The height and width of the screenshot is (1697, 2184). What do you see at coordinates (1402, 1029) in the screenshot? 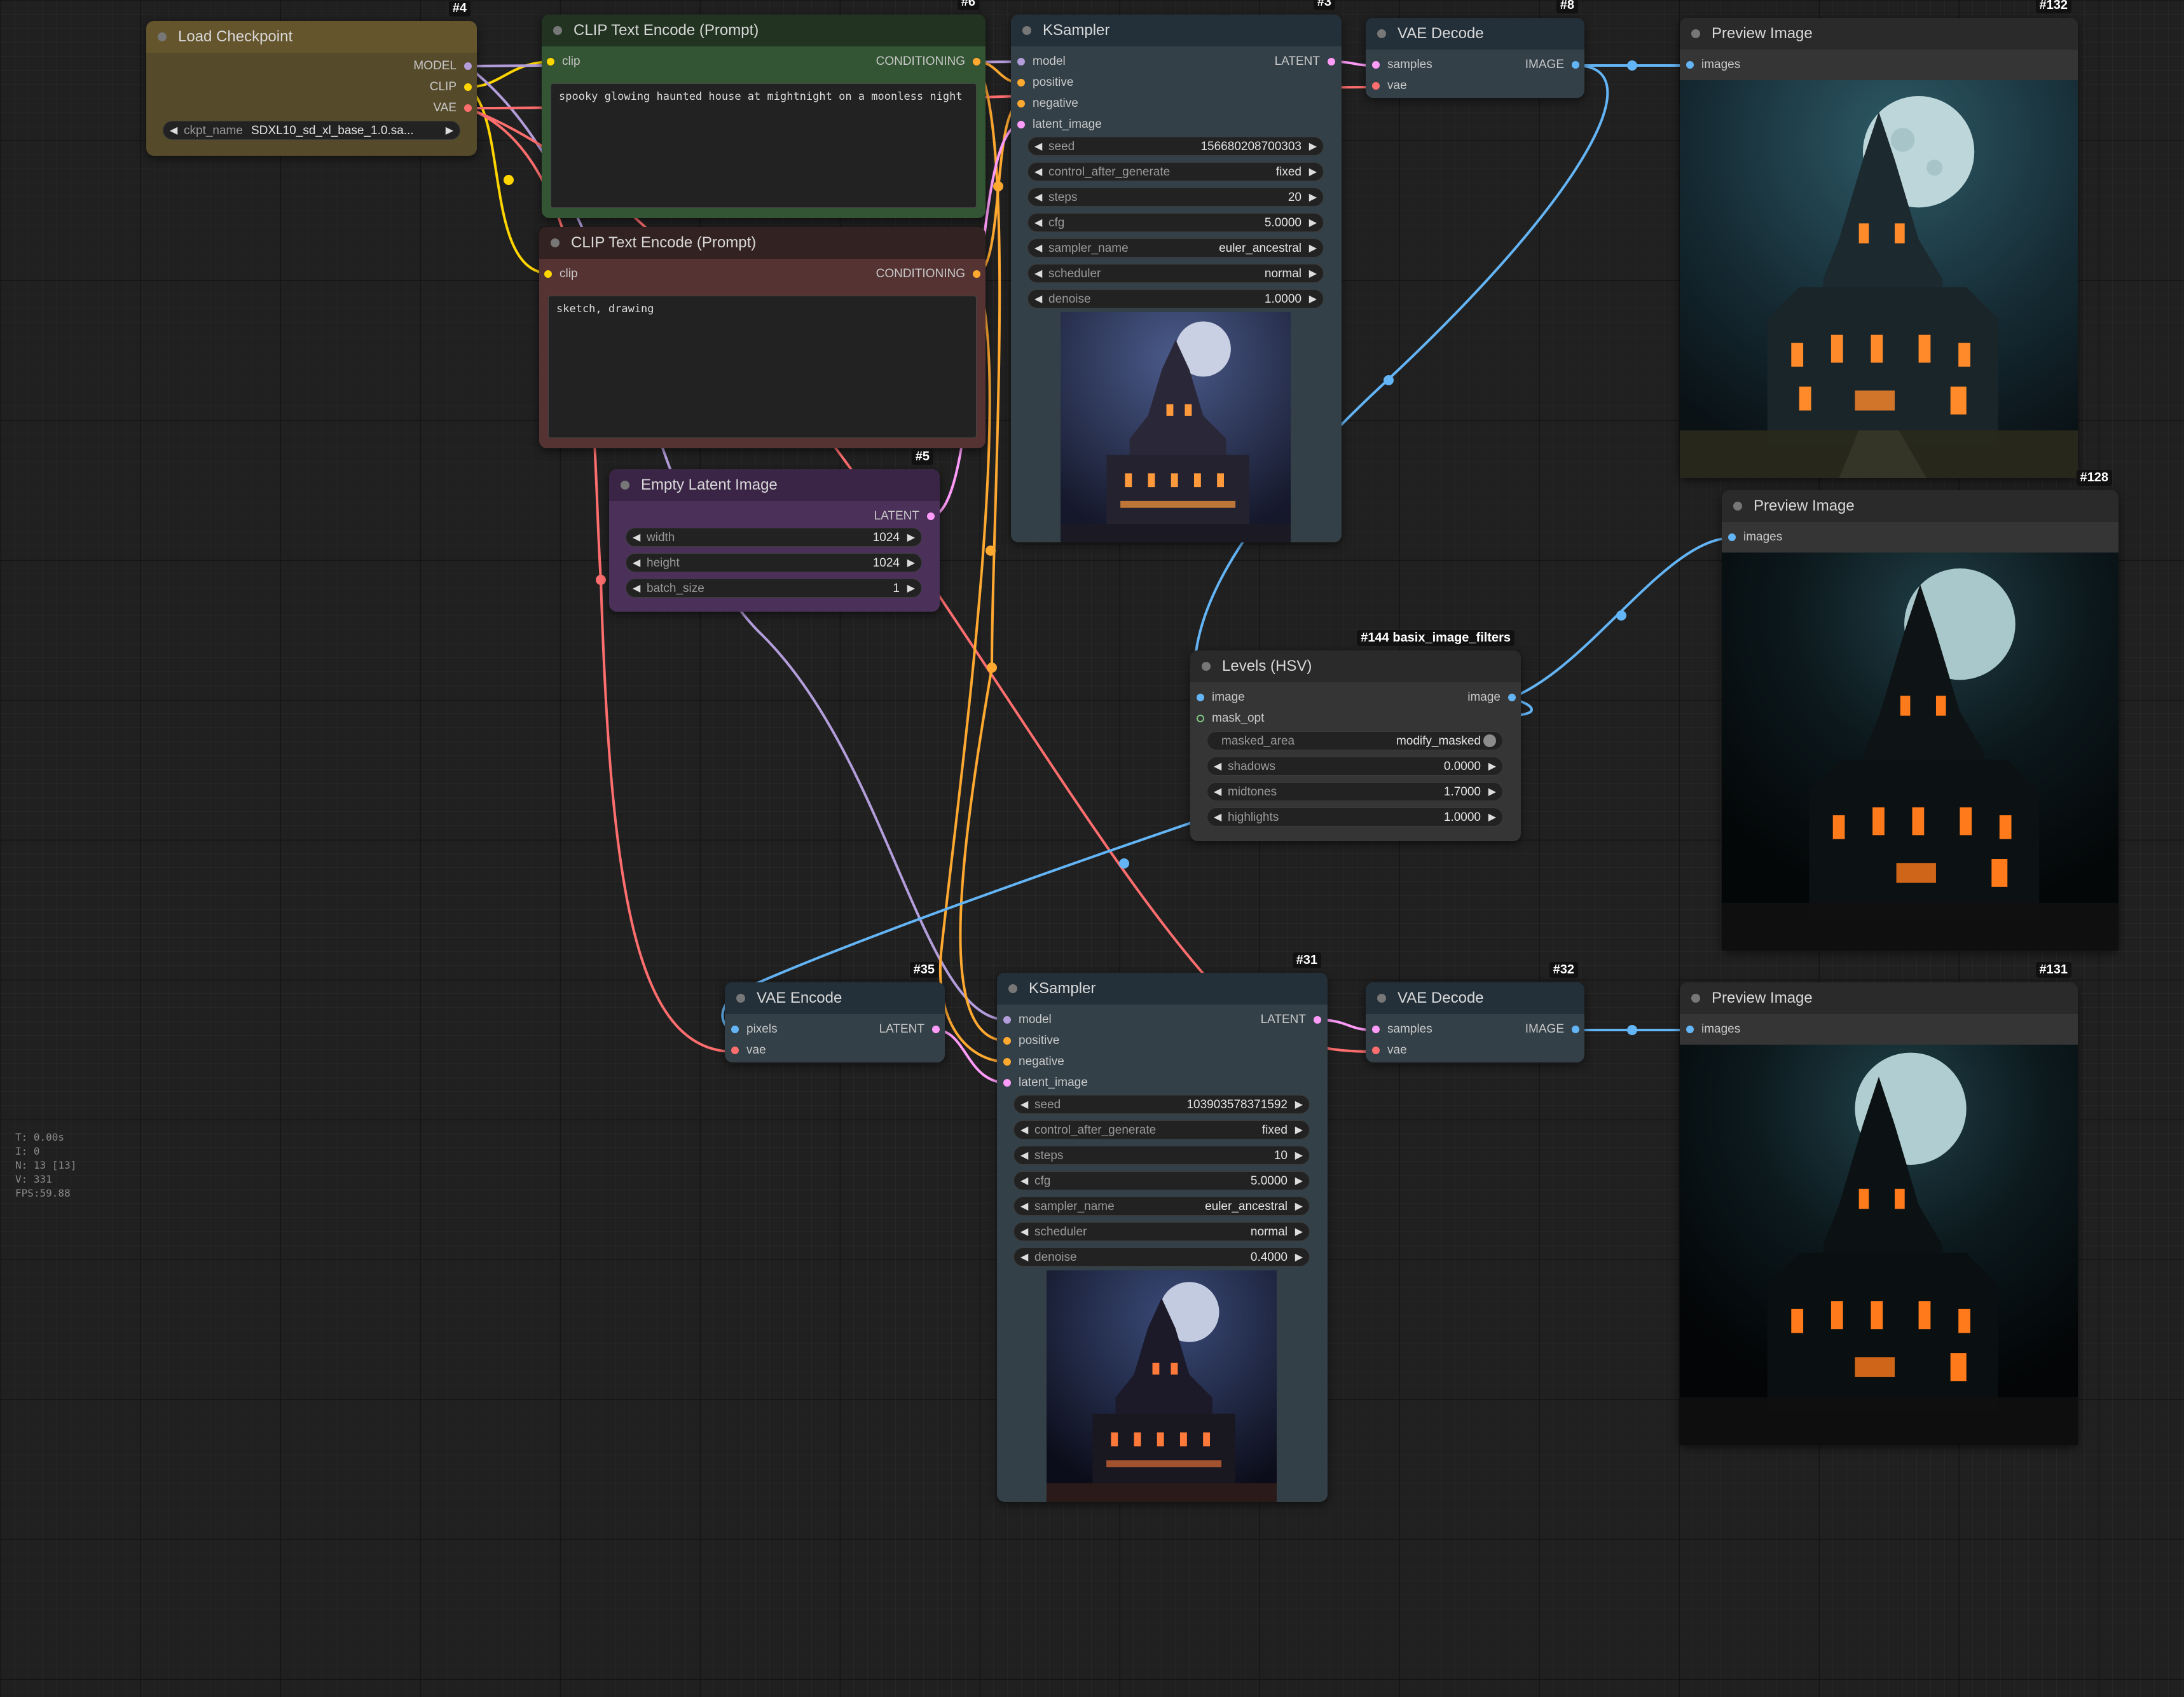
I see `input-samples: samples` at bounding box center [1402, 1029].